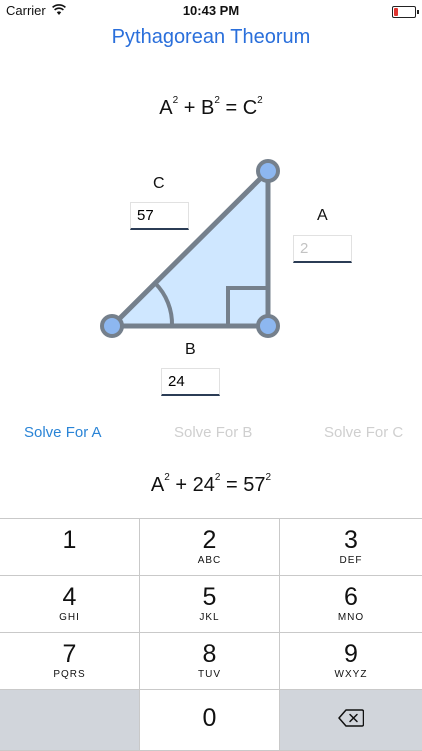 The width and height of the screenshot is (422, 751). What do you see at coordinates (351, 661) in the screenshot?
I see `key-9: 9 WXYZ` at bounding box center [351, 661].